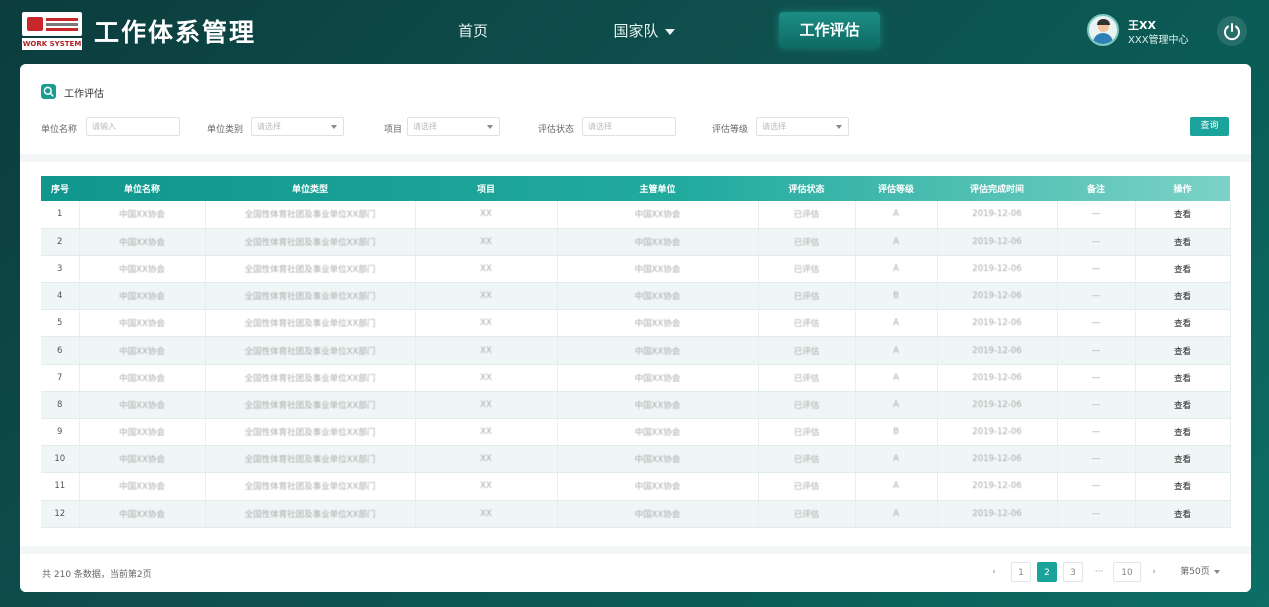 This screenshot has height=607, width=1269. Describe the element at coordinates (730, 130) in the screenshot. I see `filter-label-eval-grade: 评估等级` at that location.